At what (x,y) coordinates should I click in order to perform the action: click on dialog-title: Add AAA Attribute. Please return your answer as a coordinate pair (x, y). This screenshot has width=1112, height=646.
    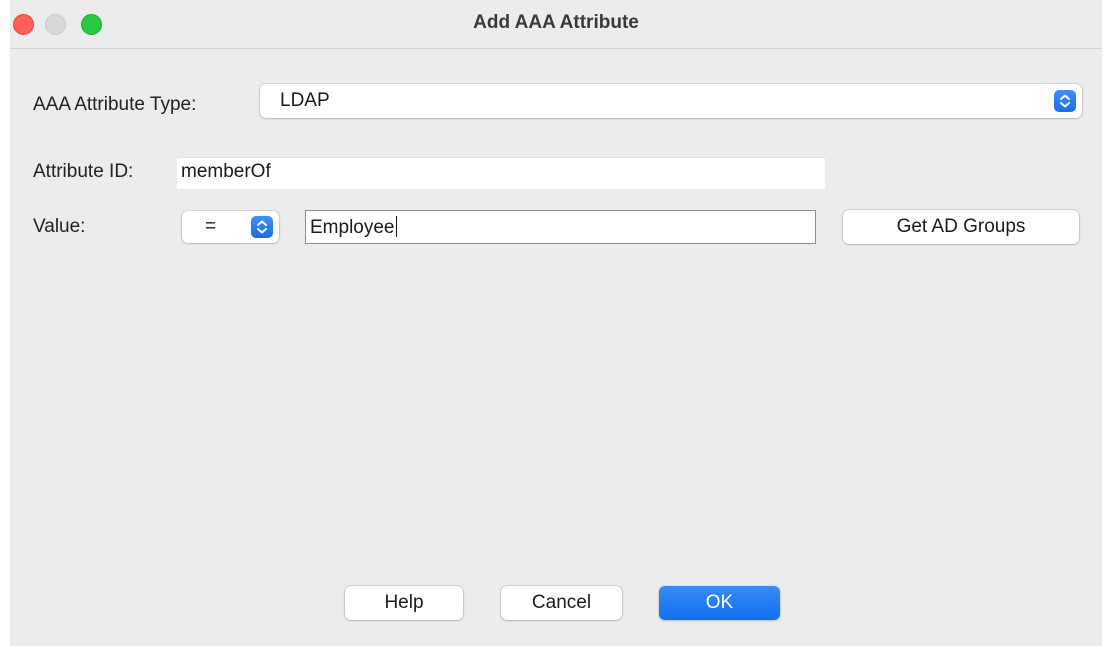
    Looking at the image, I should click on (556, 22).